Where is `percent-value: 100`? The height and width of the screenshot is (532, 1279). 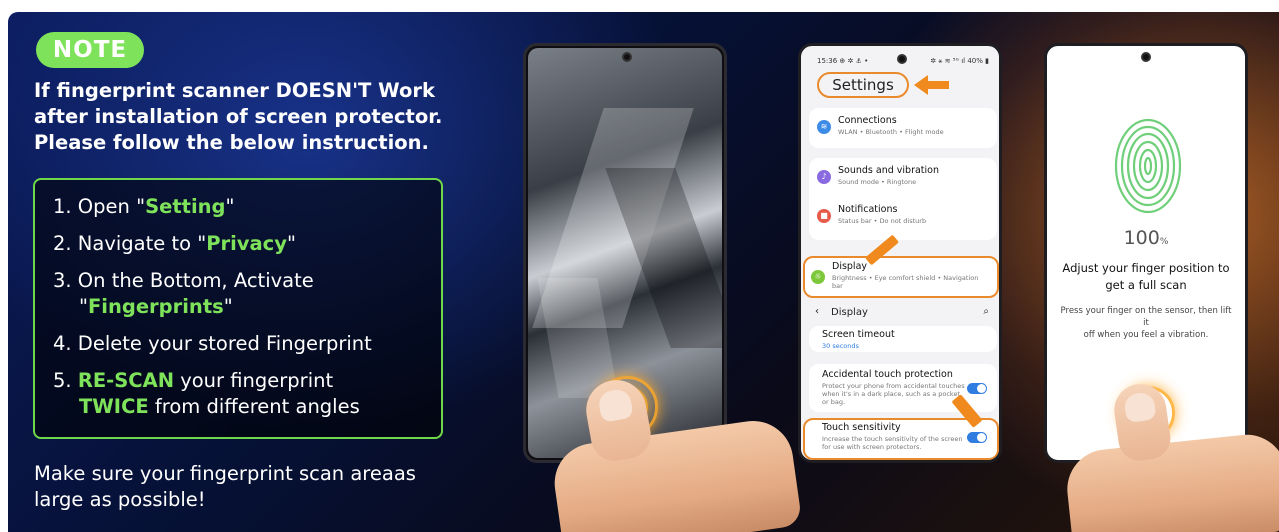 percent-value: 100 is located at coordinates (1141, 238).